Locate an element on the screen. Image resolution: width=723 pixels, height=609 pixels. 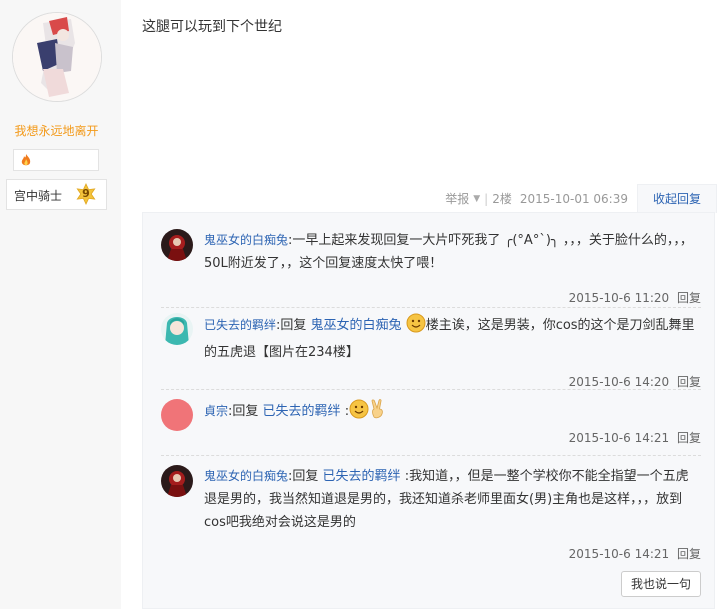
floor-number: 2楼 is located at coordinates (502, 199).